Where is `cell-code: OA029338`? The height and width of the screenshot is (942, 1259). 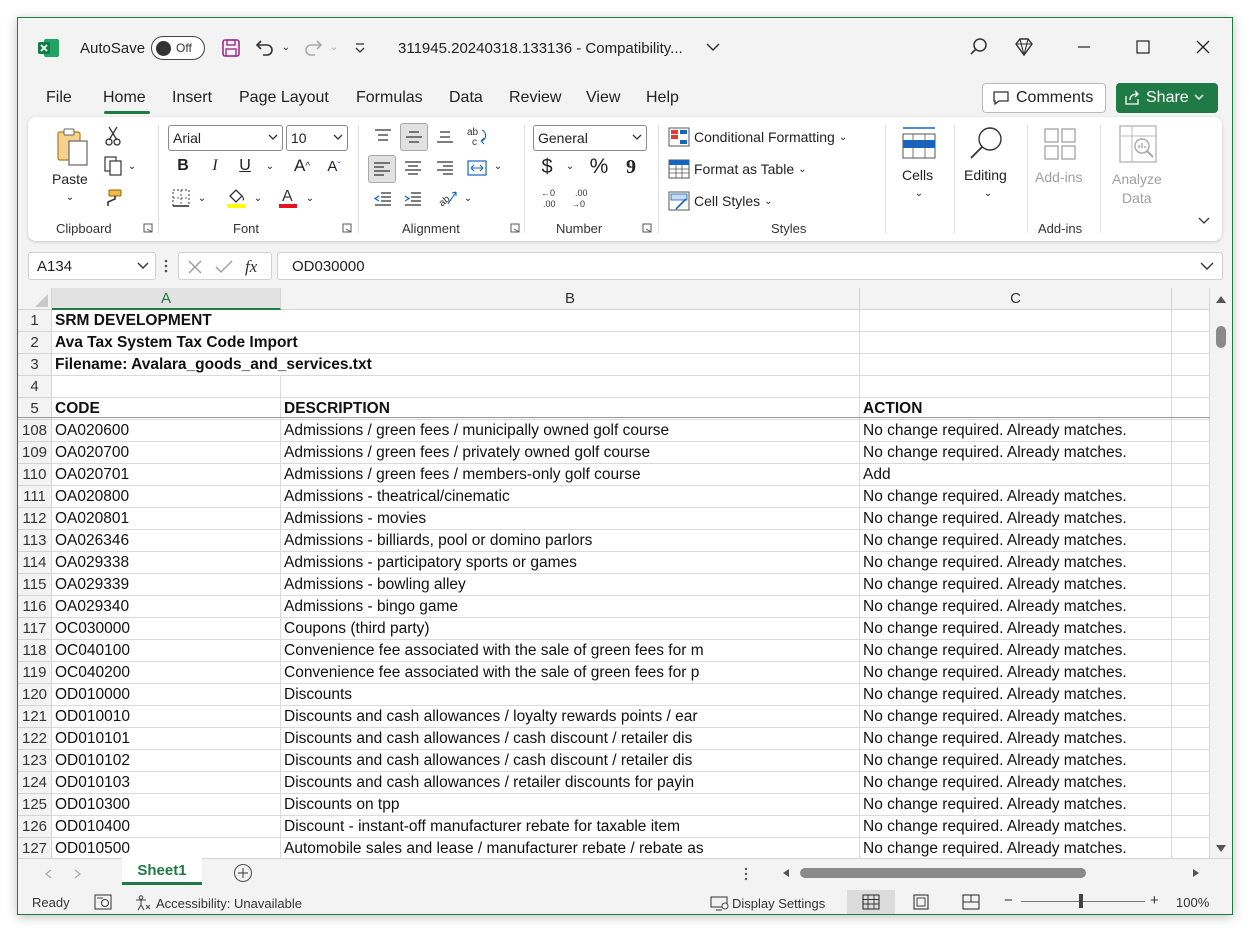 cell-code: OA029338 is located at coordinates (166, 563).